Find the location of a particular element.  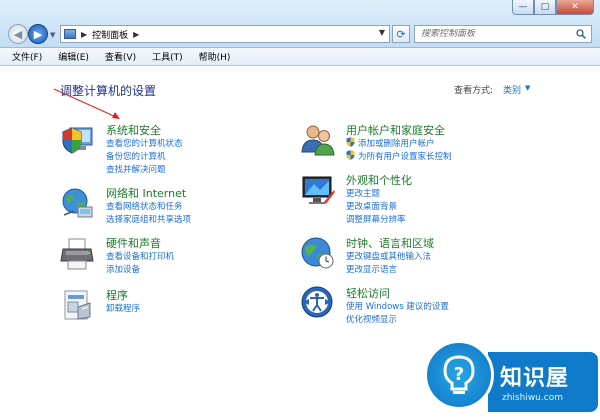

menu-view: 查看(V) is located at coordinates (120, 56).